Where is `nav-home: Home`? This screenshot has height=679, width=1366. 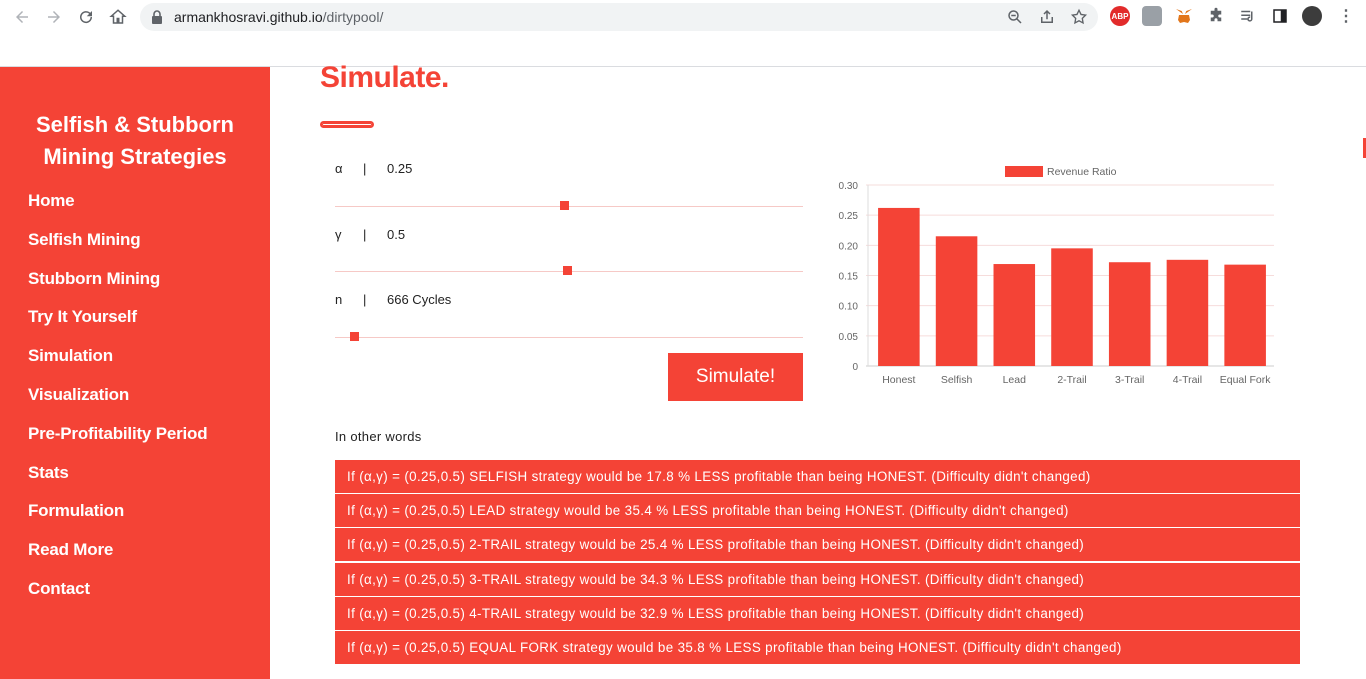
nav-home: Home is located at coordinates (117, 206).